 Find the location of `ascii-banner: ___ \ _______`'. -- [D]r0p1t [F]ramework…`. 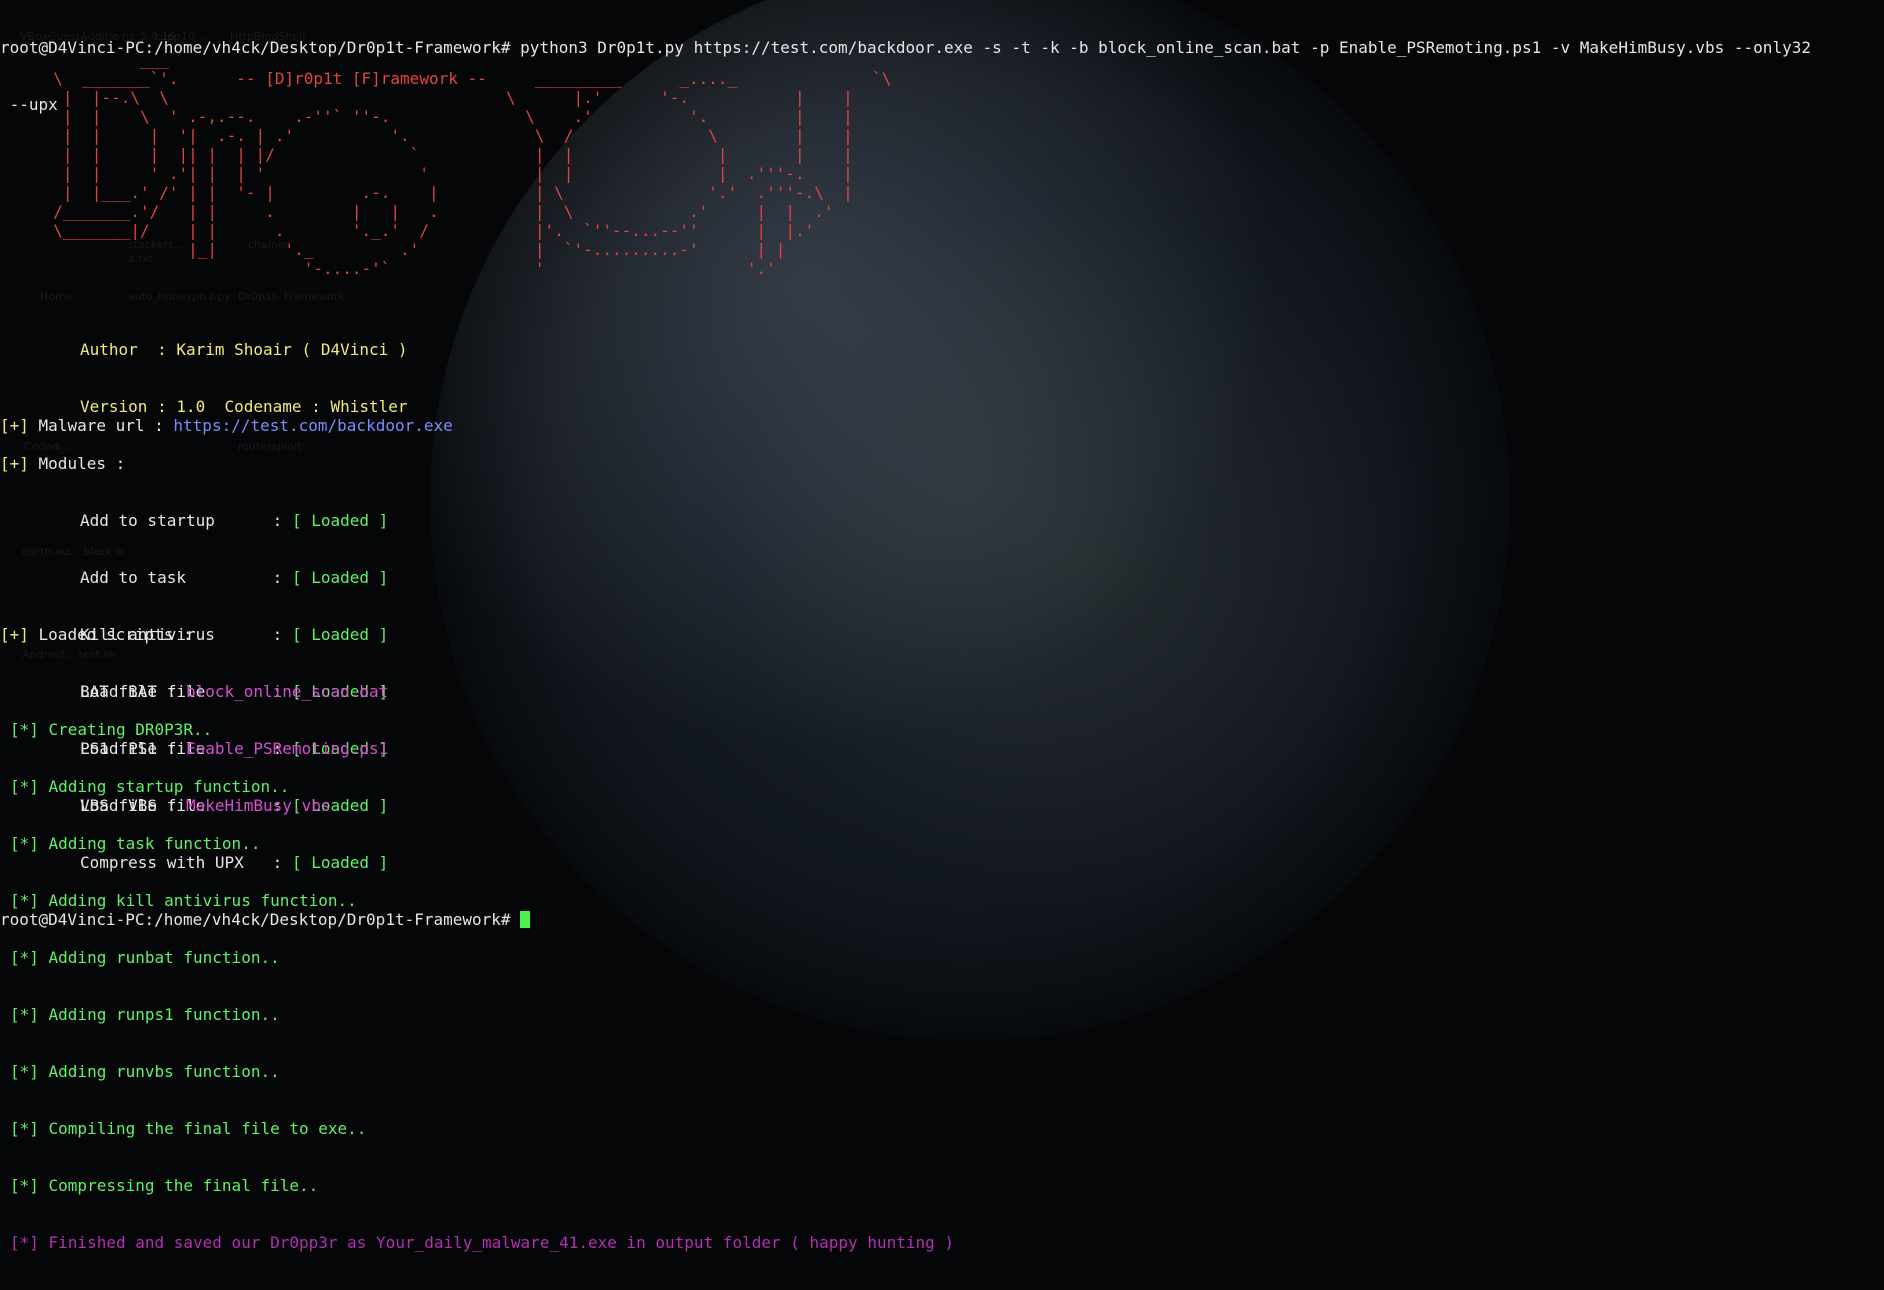

ascii-banner: ___ \ _______`'. -- [D]r0p1t [F]ramework… is located at coordinates (472, 164).